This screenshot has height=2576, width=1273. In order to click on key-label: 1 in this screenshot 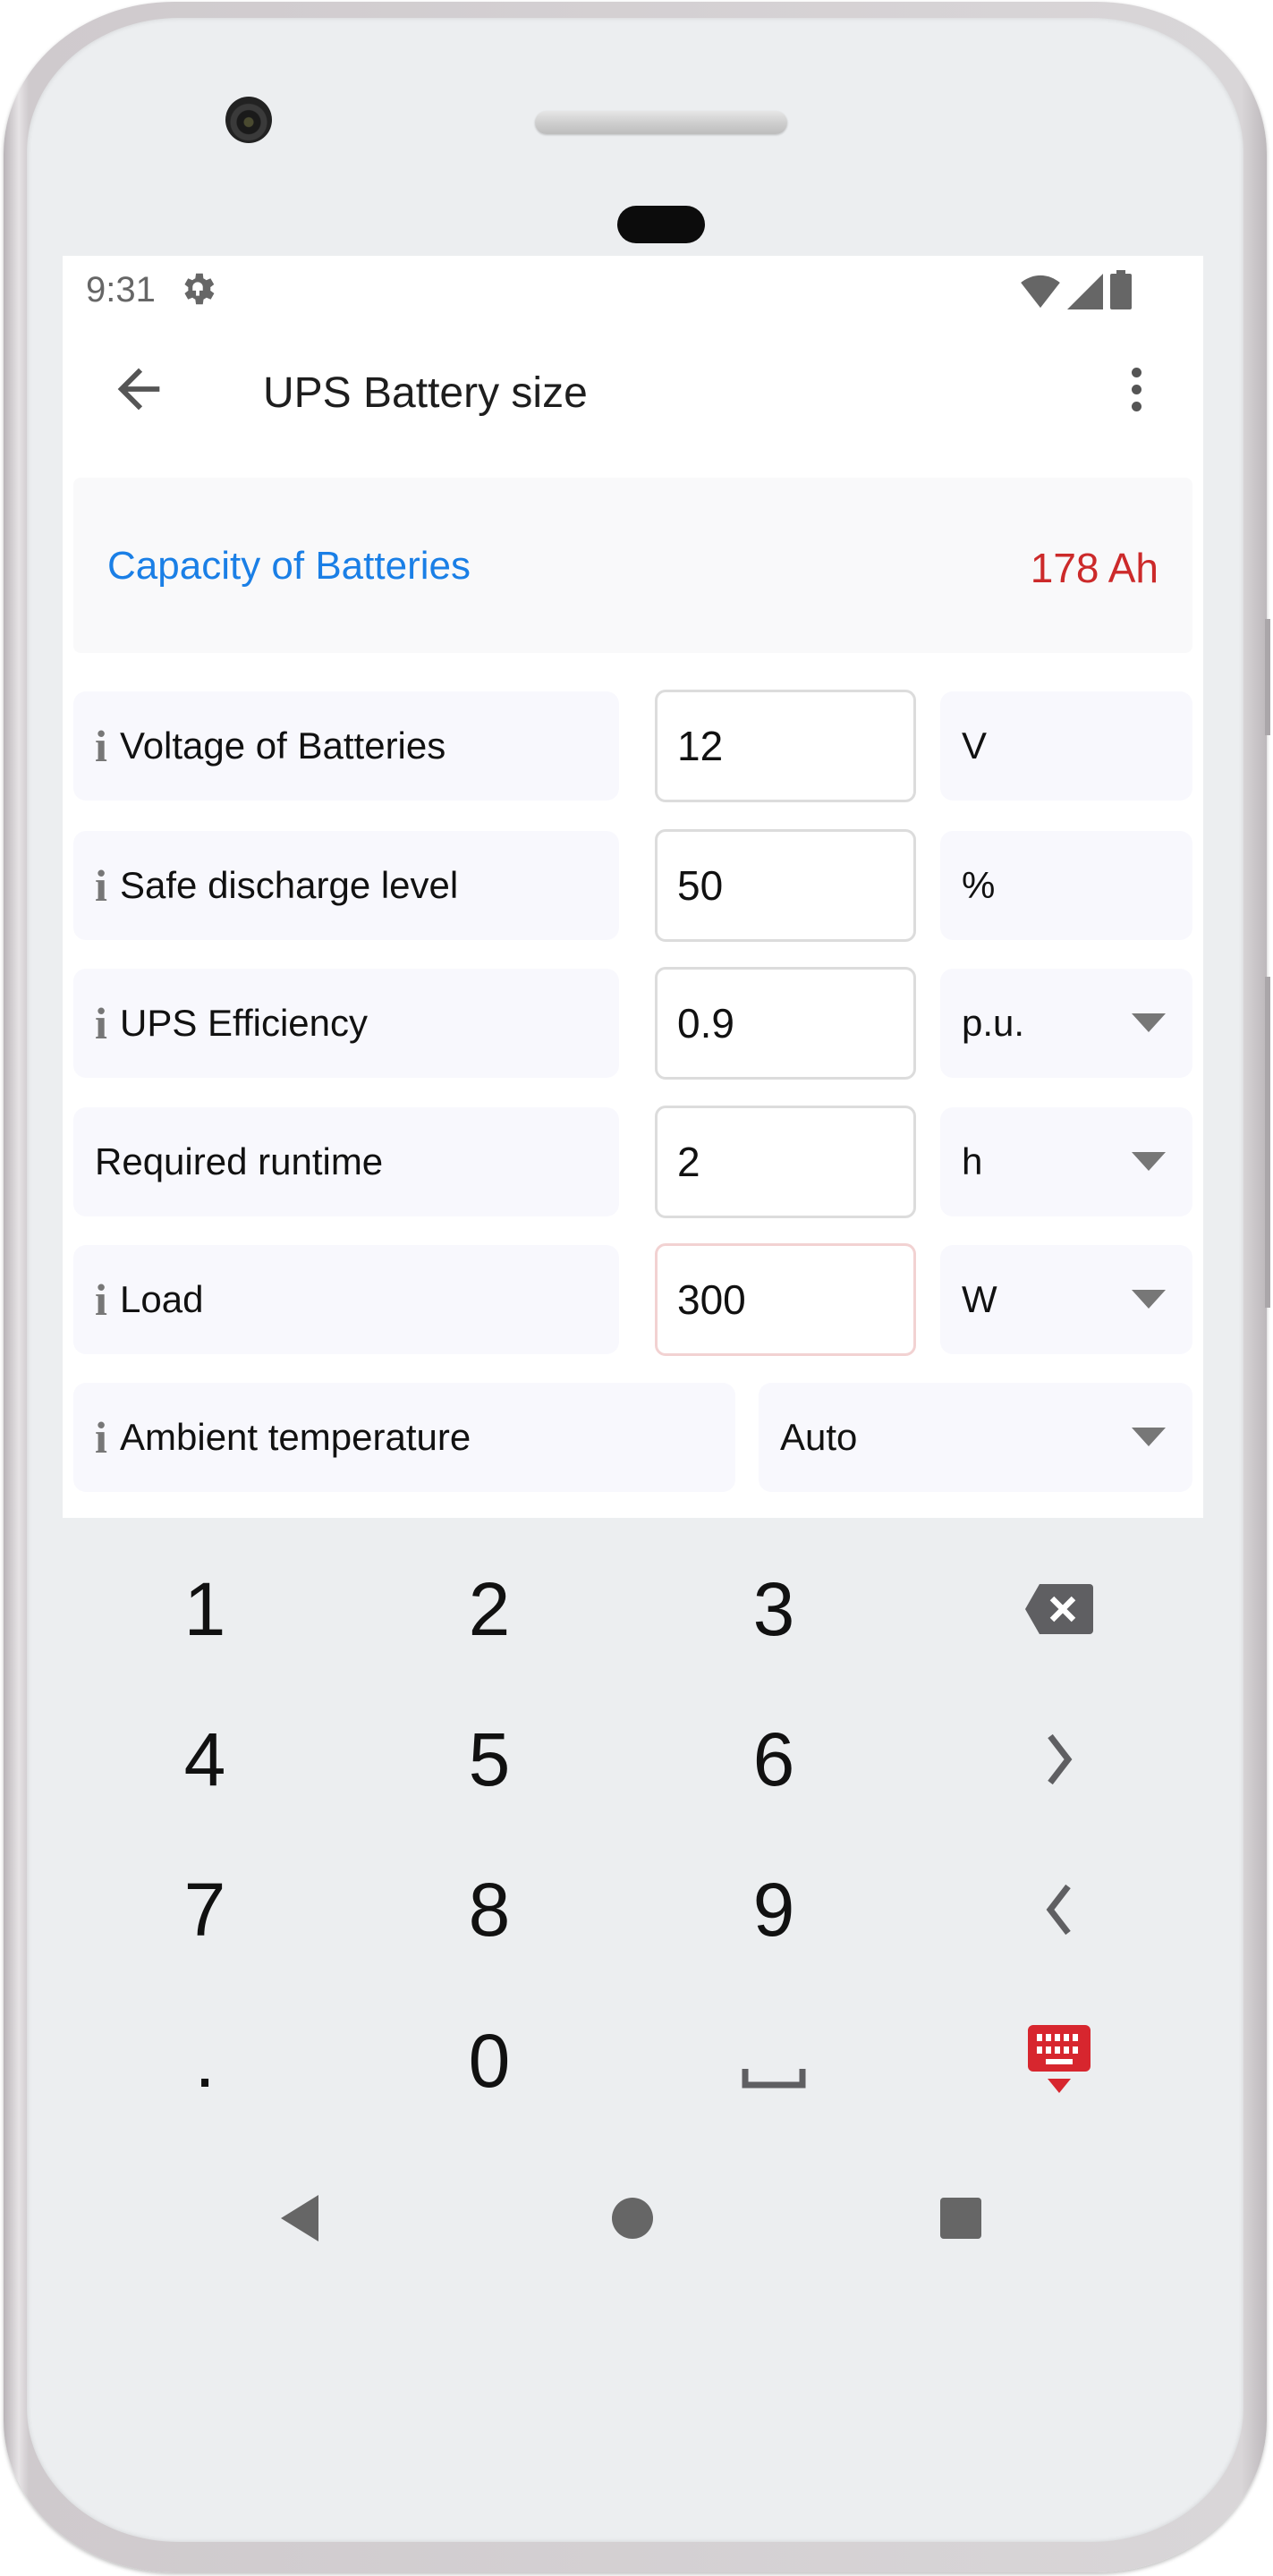, I will do `click(204, 1608)`.